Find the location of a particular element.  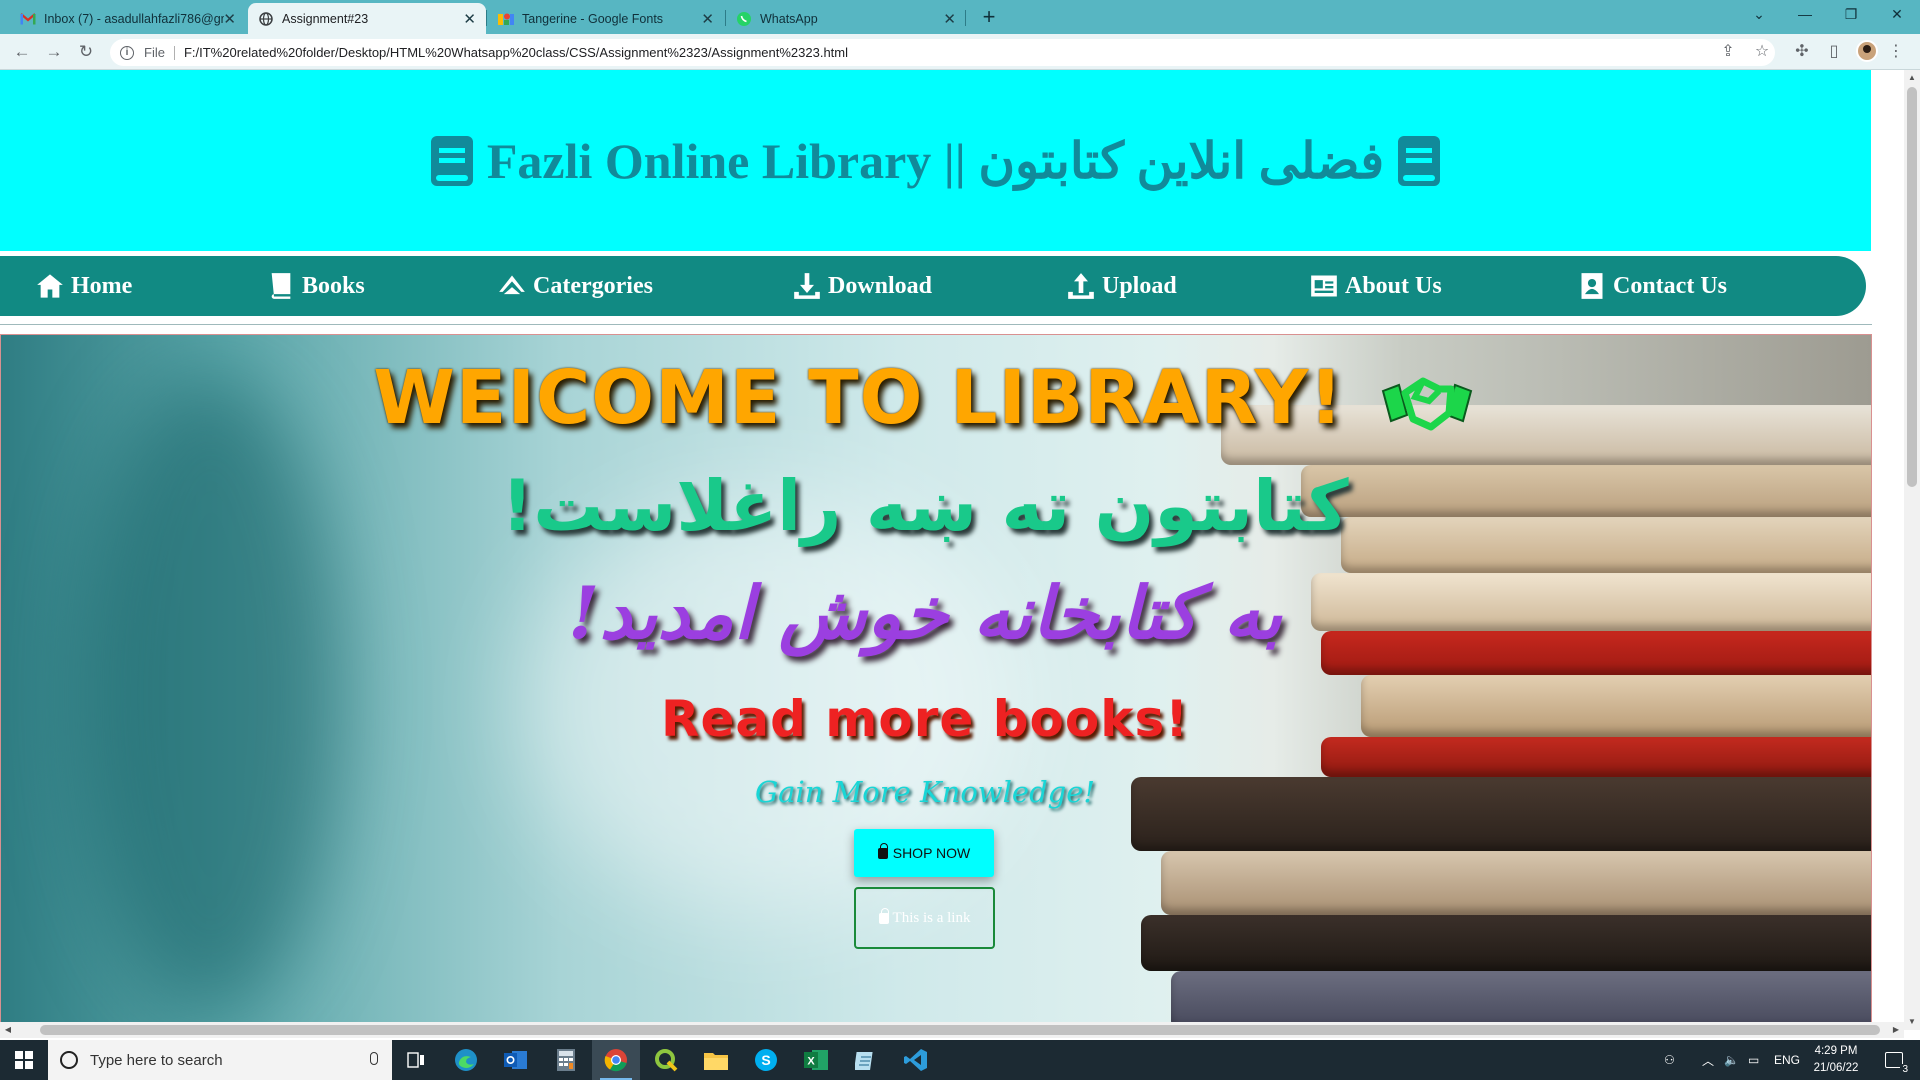

nav-download: Download is located at coordinates (862, 286).